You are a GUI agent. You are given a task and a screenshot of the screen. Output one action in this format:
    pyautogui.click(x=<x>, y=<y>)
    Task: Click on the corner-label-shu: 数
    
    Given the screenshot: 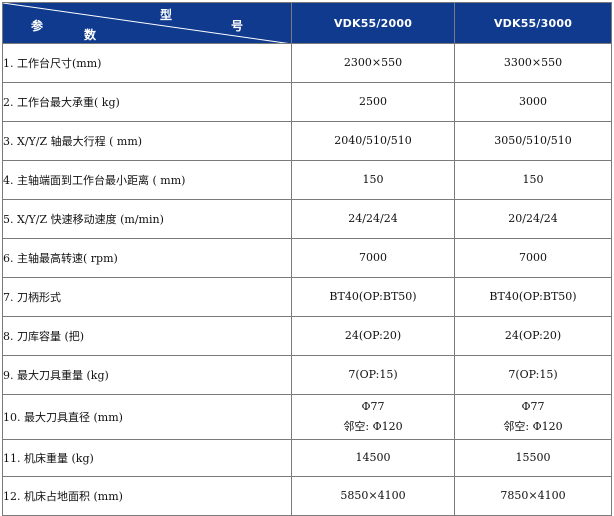 What is the action you would take?
    pyautogui.click(x=90, y=35)
    